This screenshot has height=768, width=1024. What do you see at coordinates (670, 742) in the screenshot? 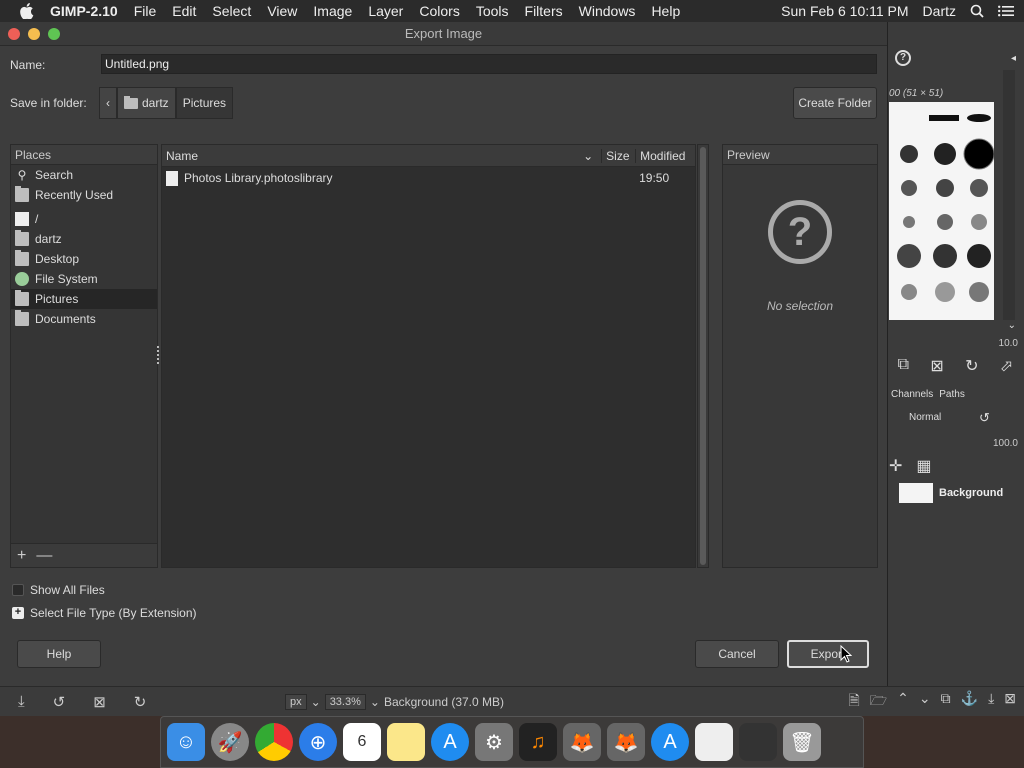
I see `app-store-download-icon: A` at bounding box center [670, 742].